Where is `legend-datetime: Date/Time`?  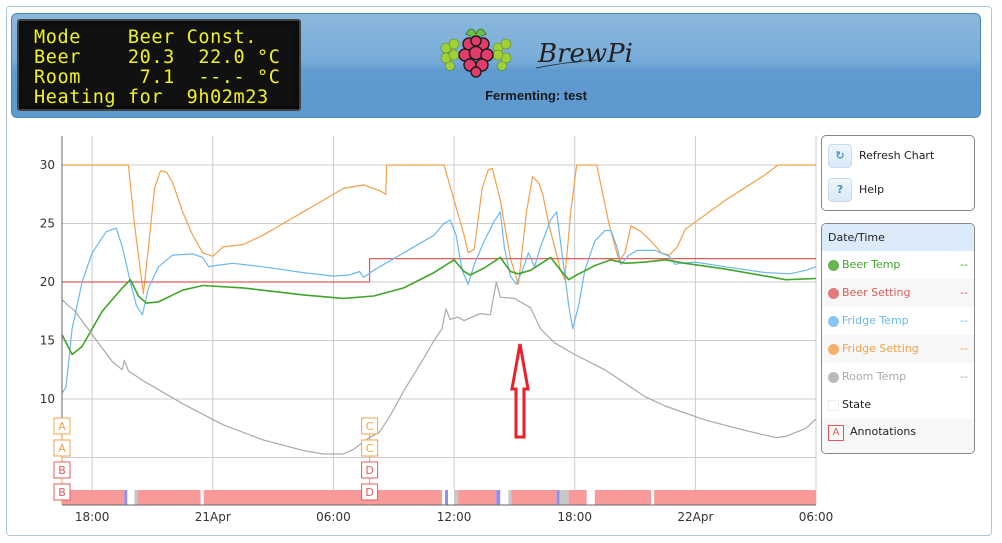 legend-datetime: Date/Time is located at coordinates (898, 237).